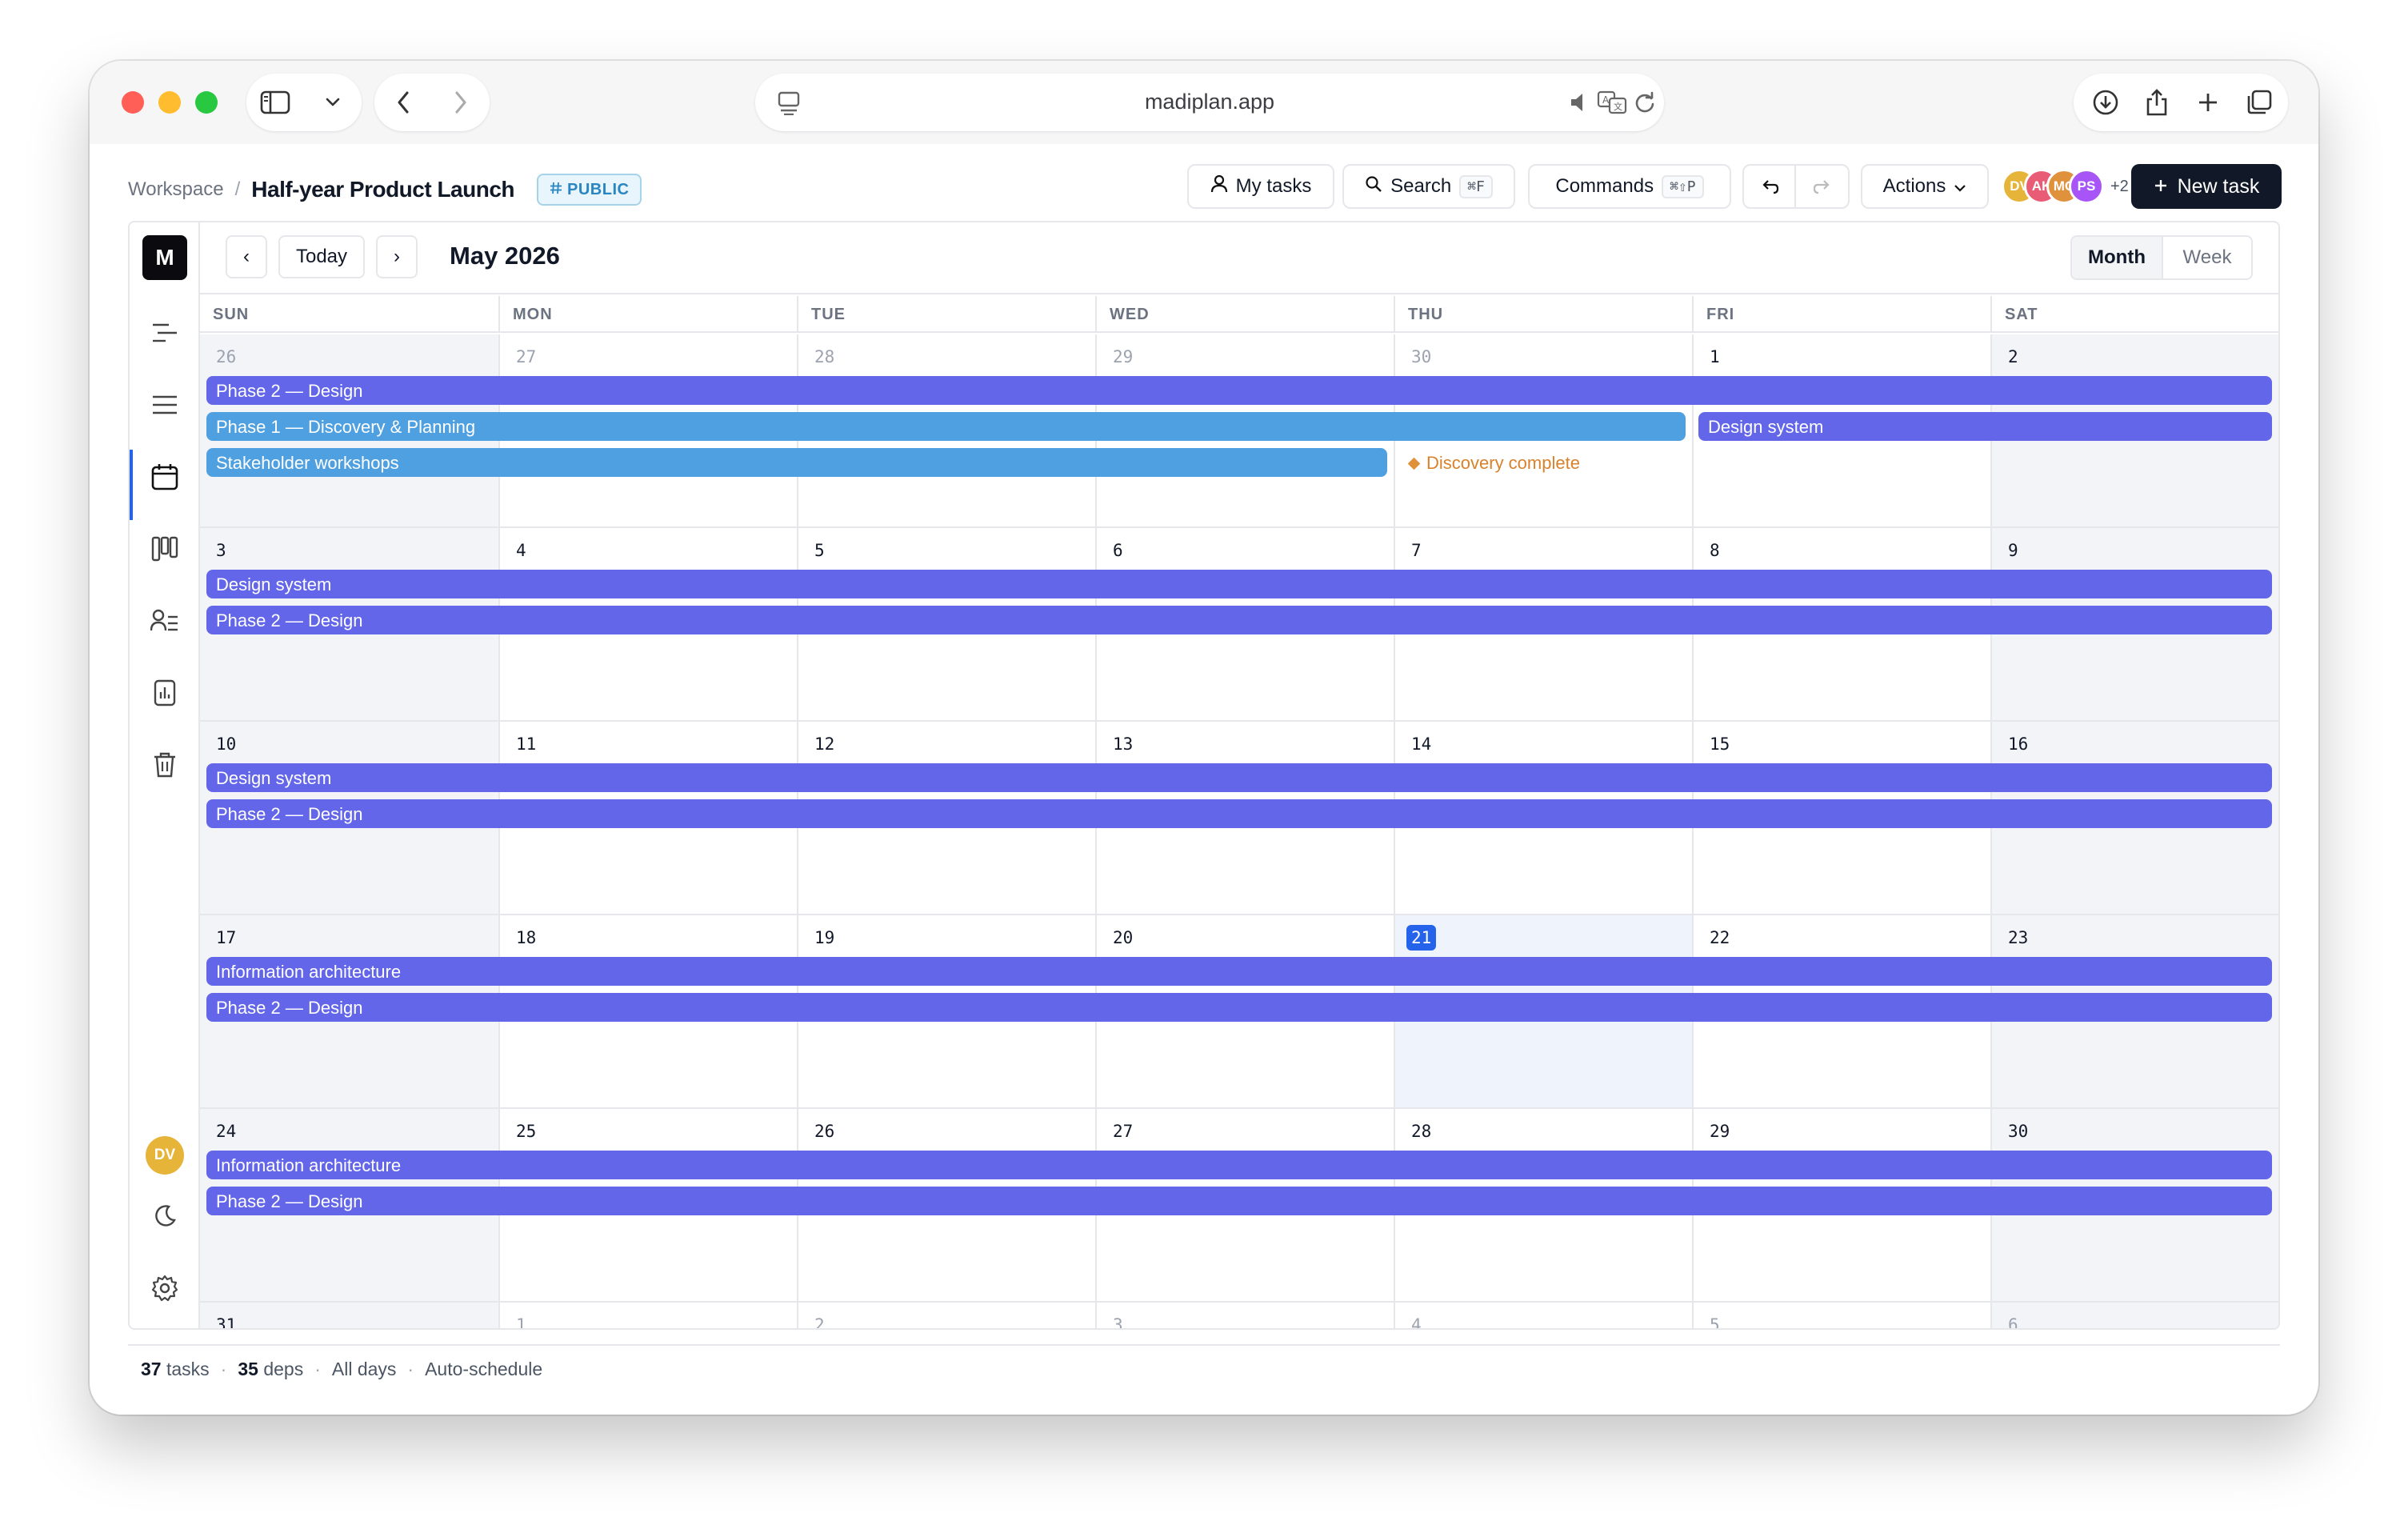 The image size is (2408, 1533). What do you see at coordinates (164, 765) in the screenshot?
I see `trash-icon` at bounding box center [164, 765].